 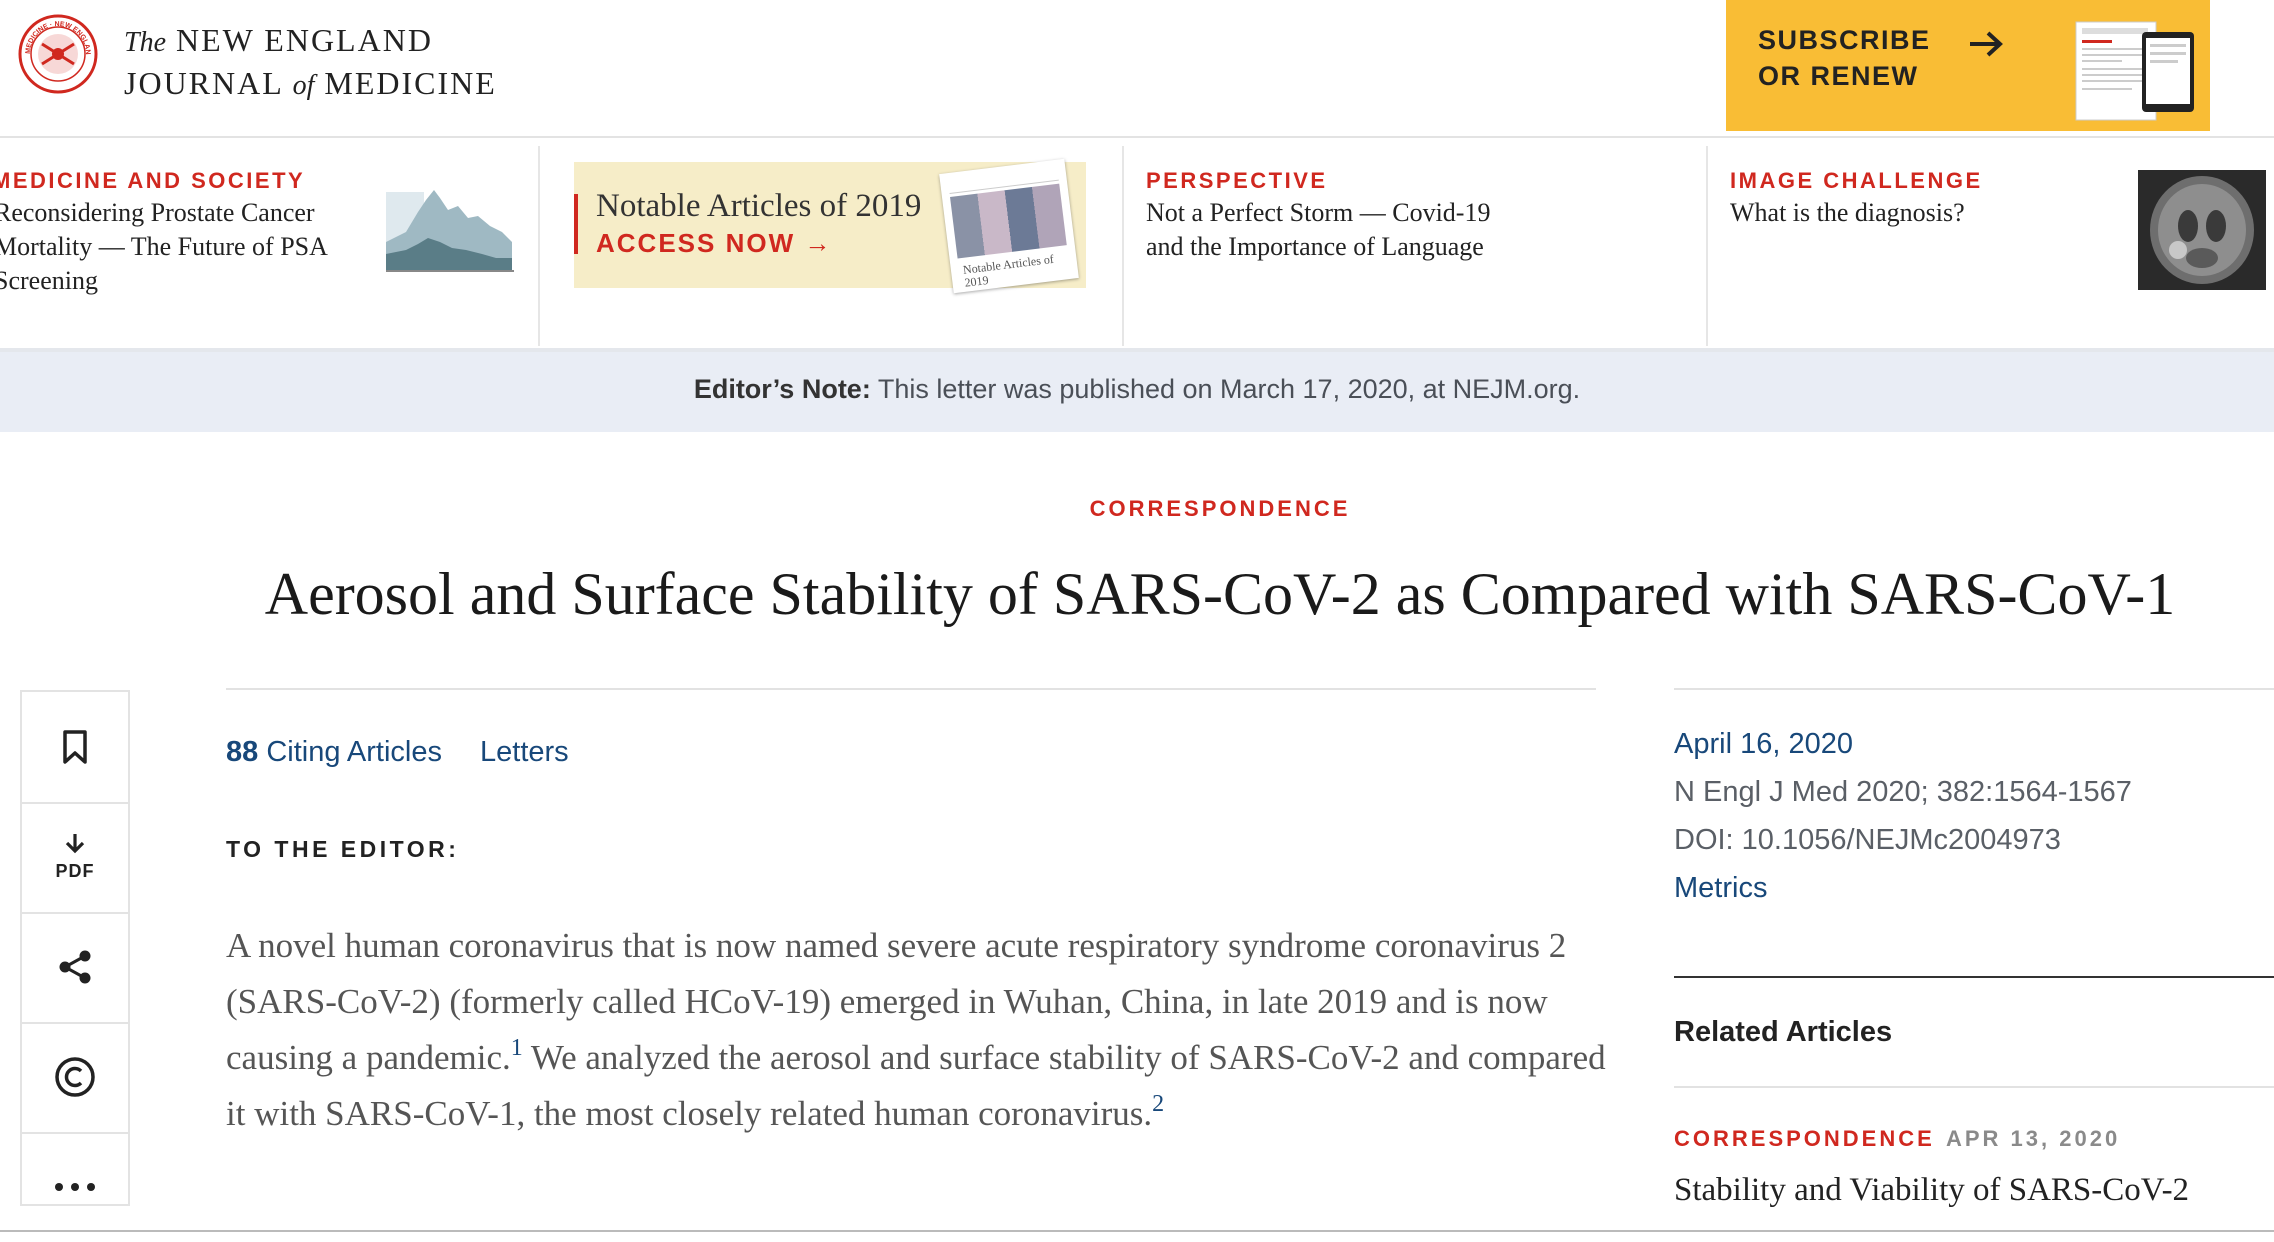 I want to click on pdf-button: PDF, so click(x=75, y=858).